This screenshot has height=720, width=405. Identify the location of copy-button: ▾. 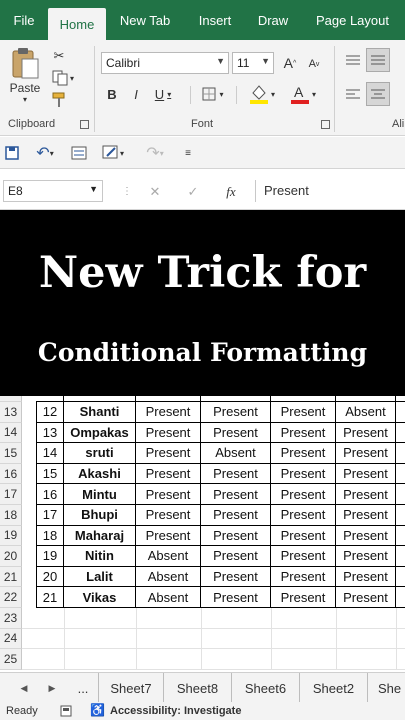
(63, 78).